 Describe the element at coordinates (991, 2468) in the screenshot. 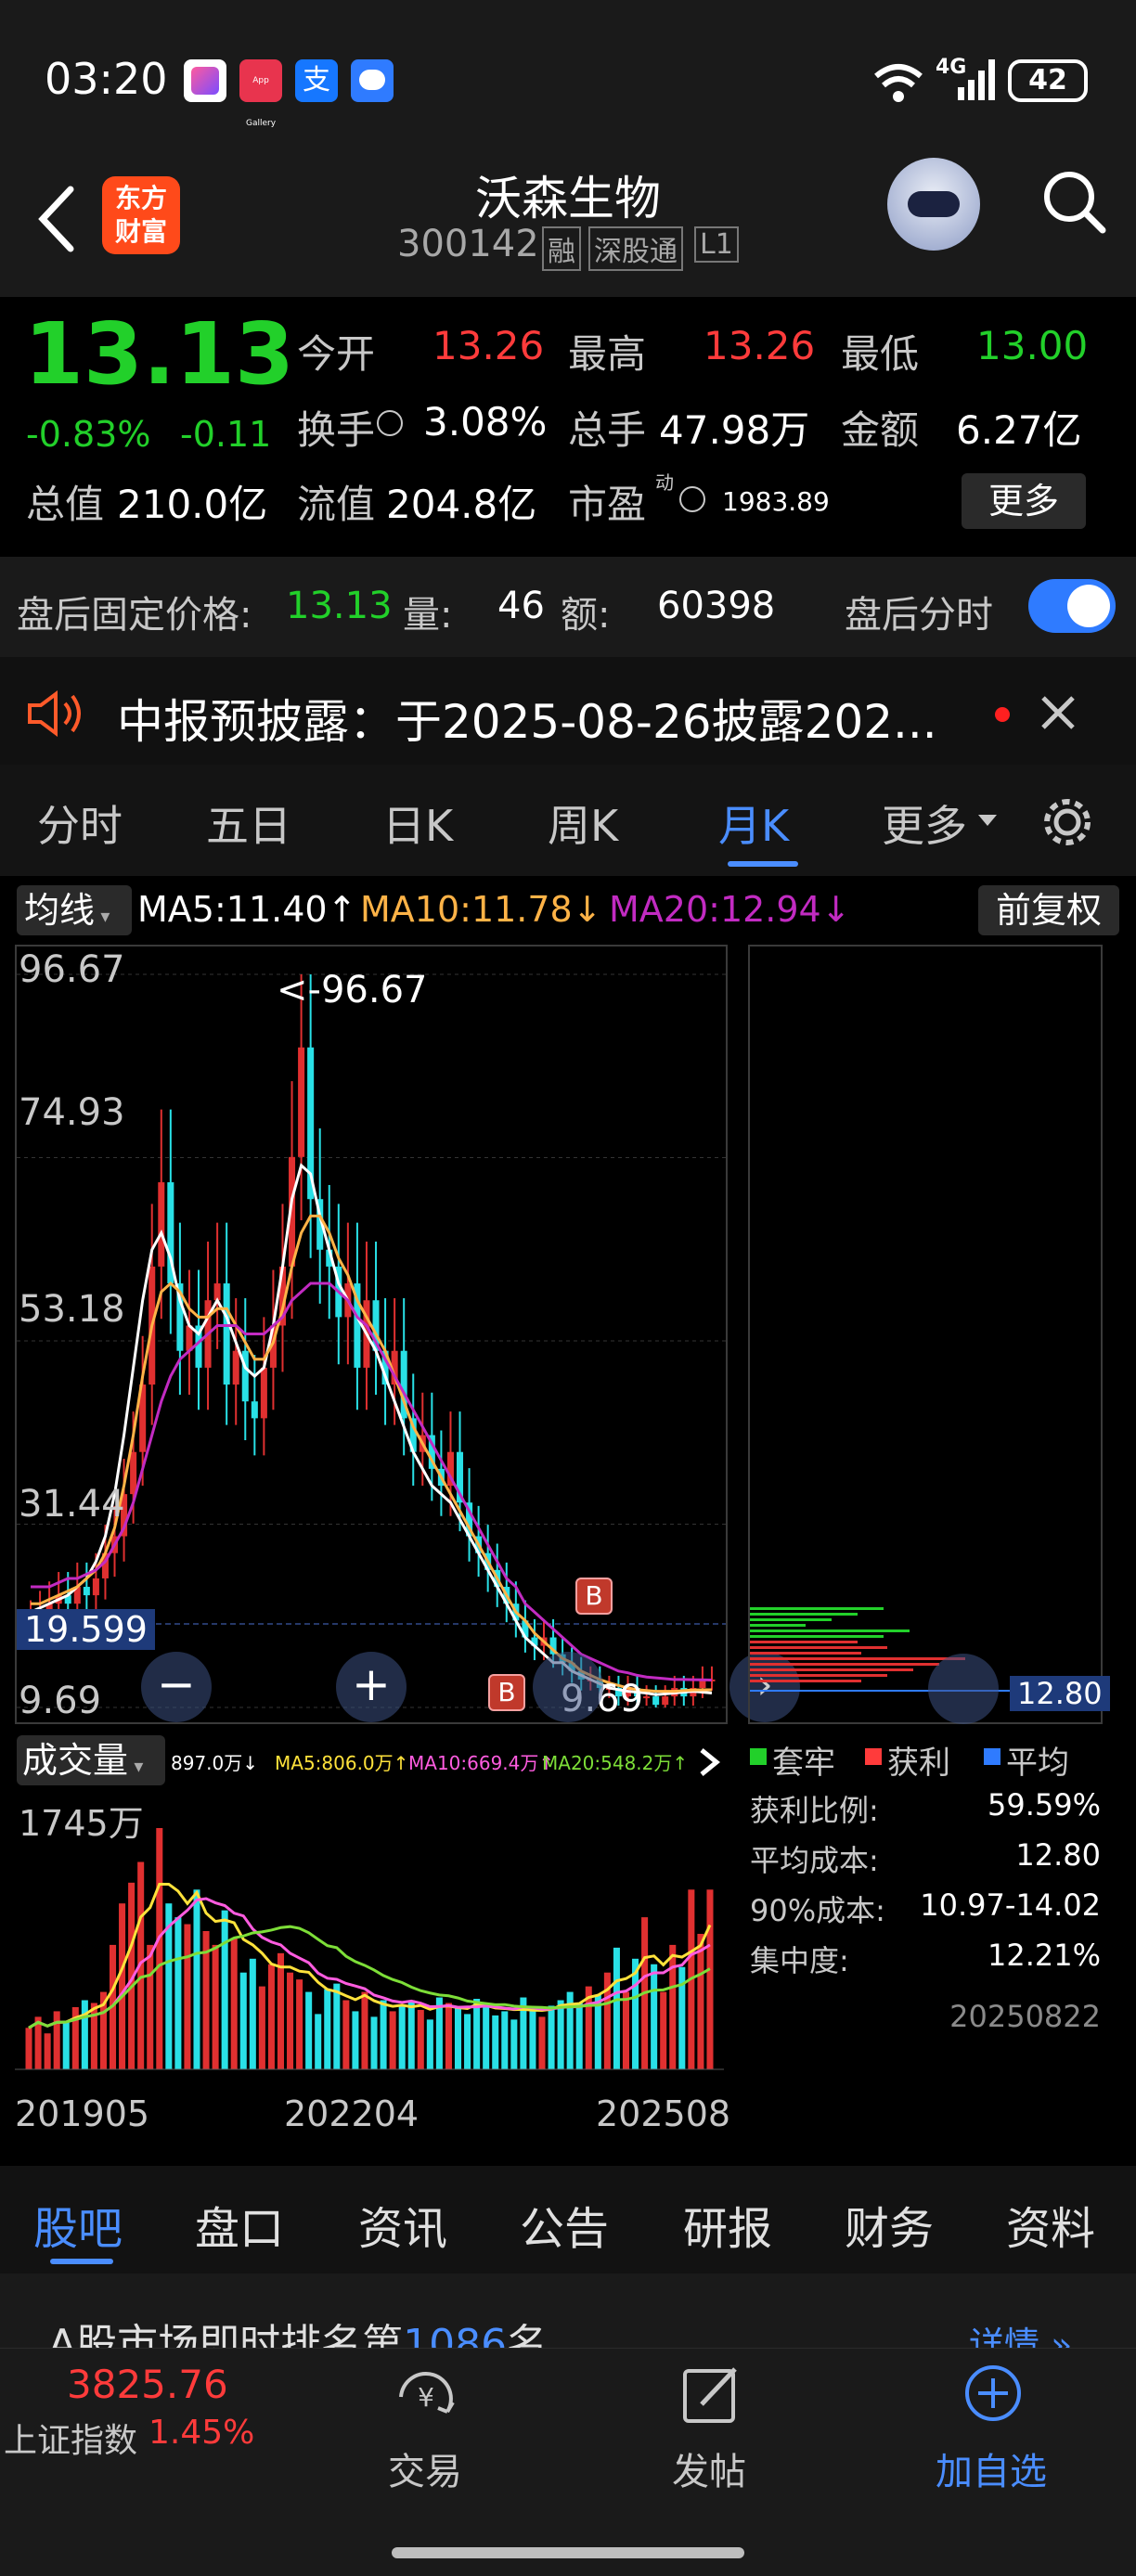

I see `add-watchlist-label: 加自选` at that location.